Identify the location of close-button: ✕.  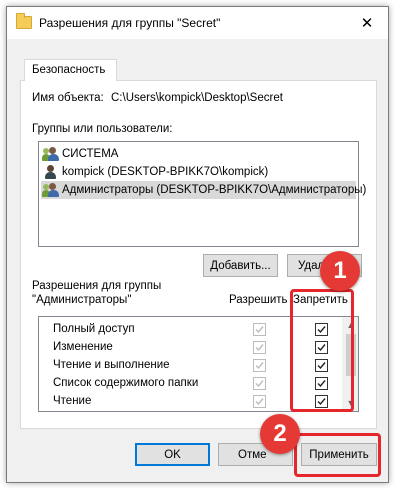
(367, 23).